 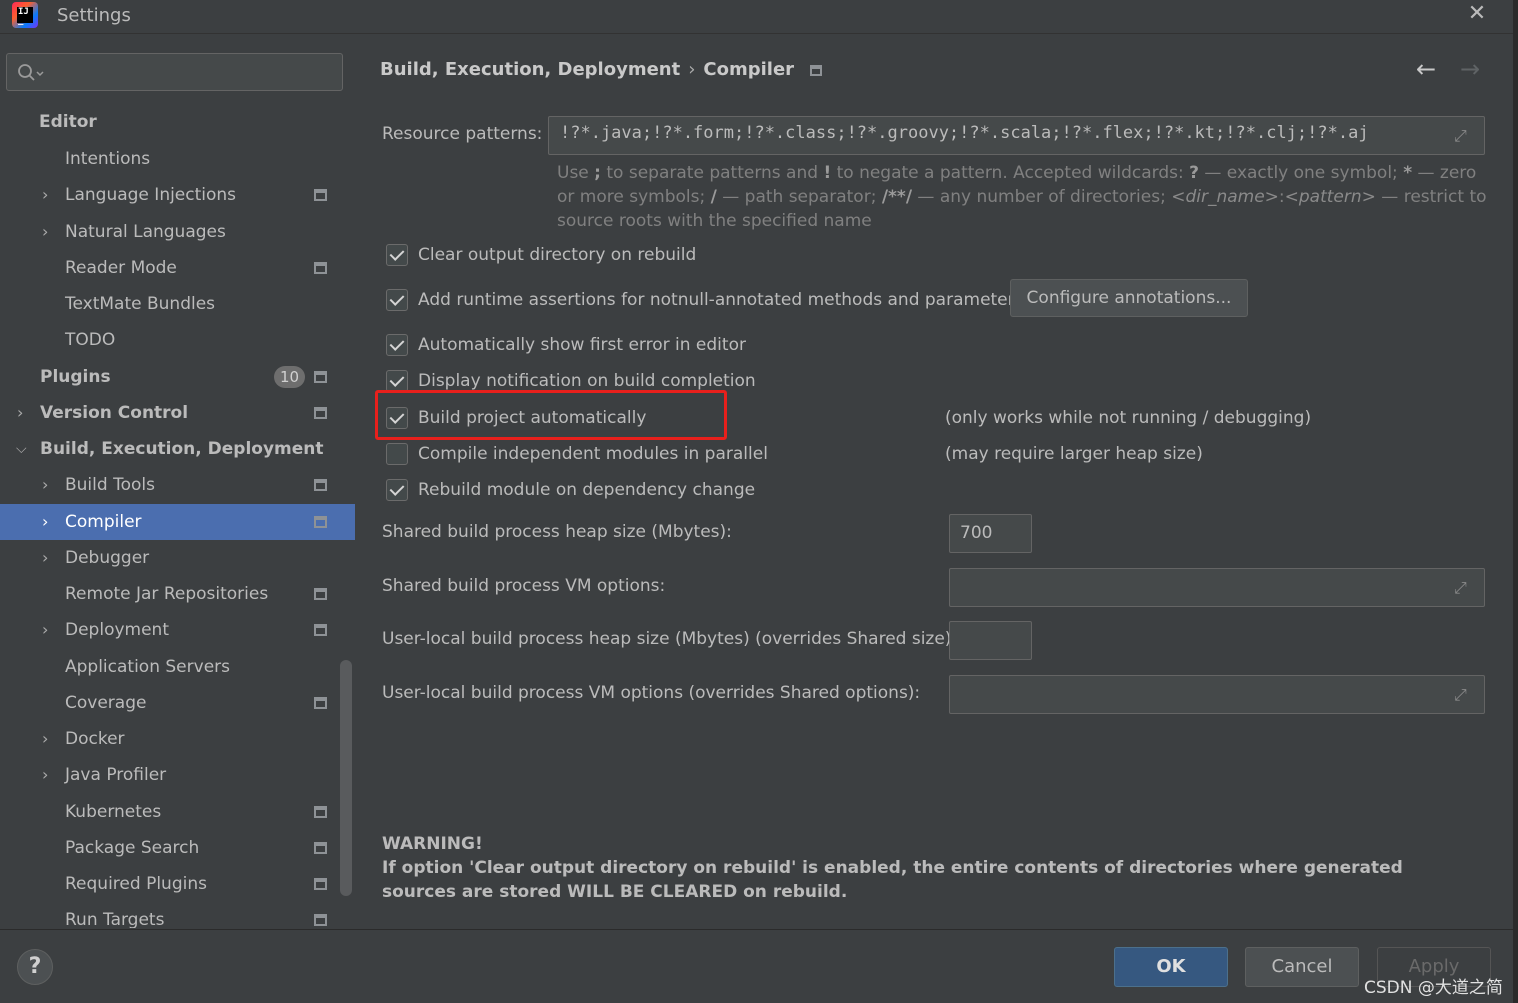 What do you see at coordinates (177, 377) in the screenshot?
I see `sidebar-item-plugins: Plugins 10` at bounding box center [177, 377].